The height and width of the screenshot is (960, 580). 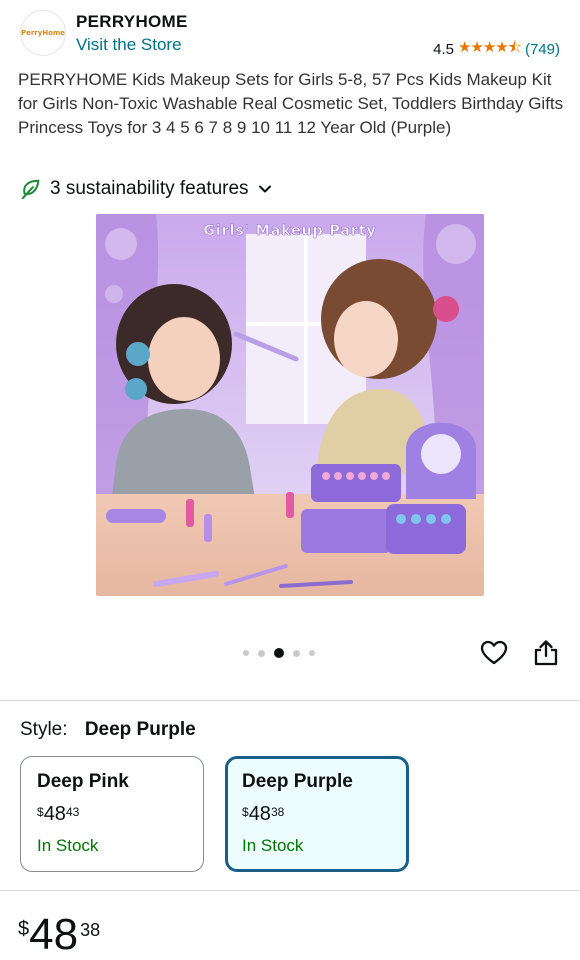 I want to click on option-price: $ 48 43, so click(x=112, y=814).